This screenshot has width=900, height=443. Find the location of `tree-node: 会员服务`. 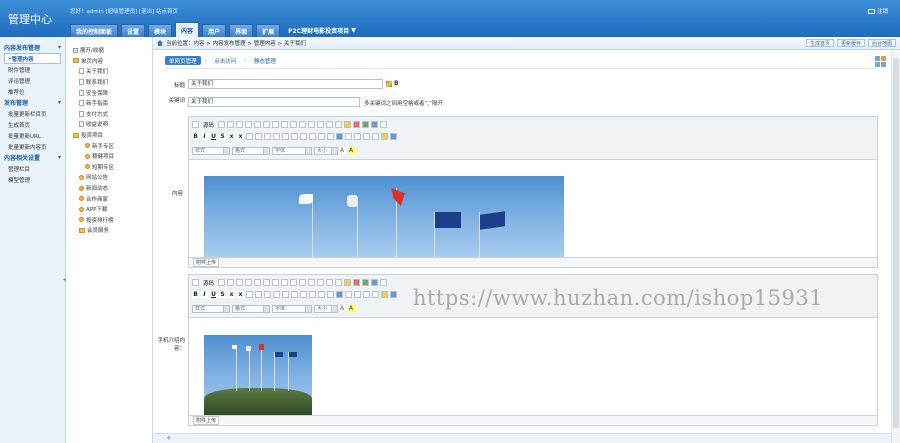

tree-node: 会员服务 is located at coordinates (109, 230).